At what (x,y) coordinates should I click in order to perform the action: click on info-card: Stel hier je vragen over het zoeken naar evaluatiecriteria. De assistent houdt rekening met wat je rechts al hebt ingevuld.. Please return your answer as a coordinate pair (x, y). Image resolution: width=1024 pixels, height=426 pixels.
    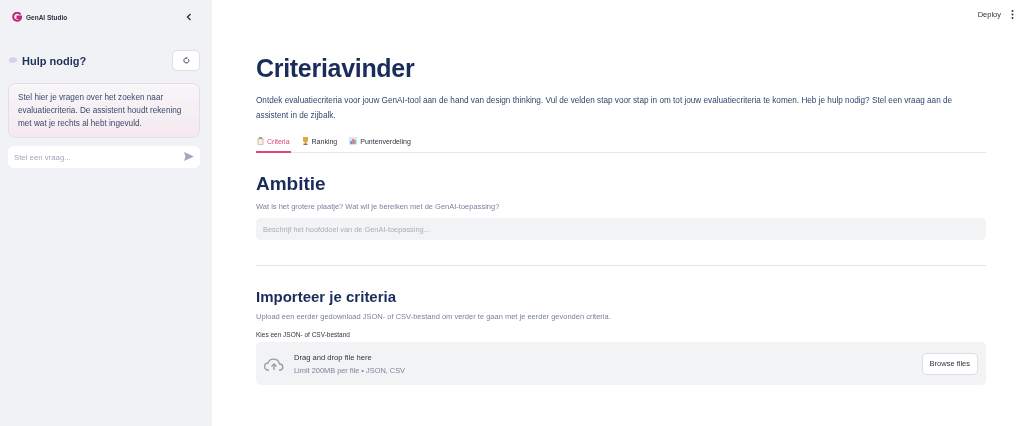
    Looking at the image, I should click on (104, 110).